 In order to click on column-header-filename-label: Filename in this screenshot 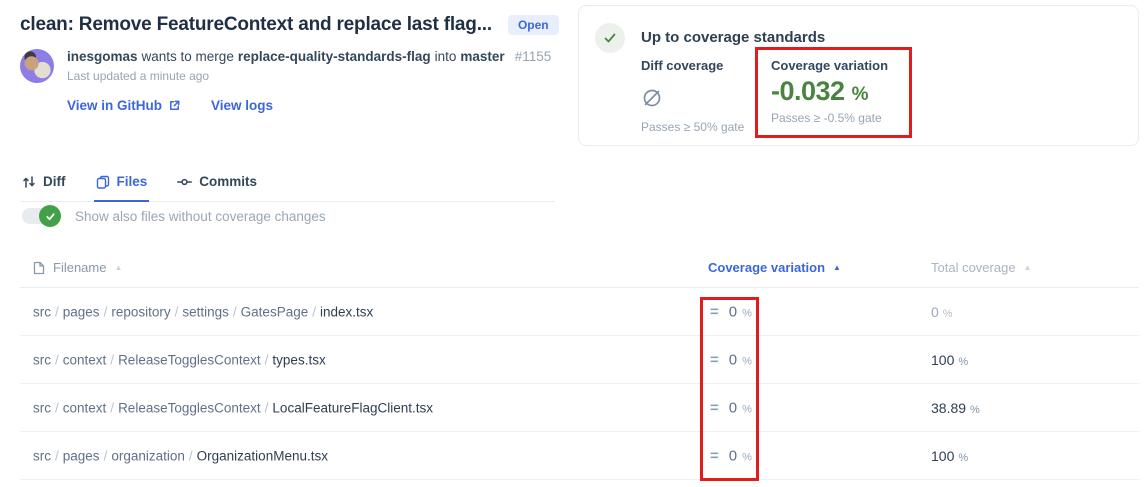, I will do `click(80, 267)`.